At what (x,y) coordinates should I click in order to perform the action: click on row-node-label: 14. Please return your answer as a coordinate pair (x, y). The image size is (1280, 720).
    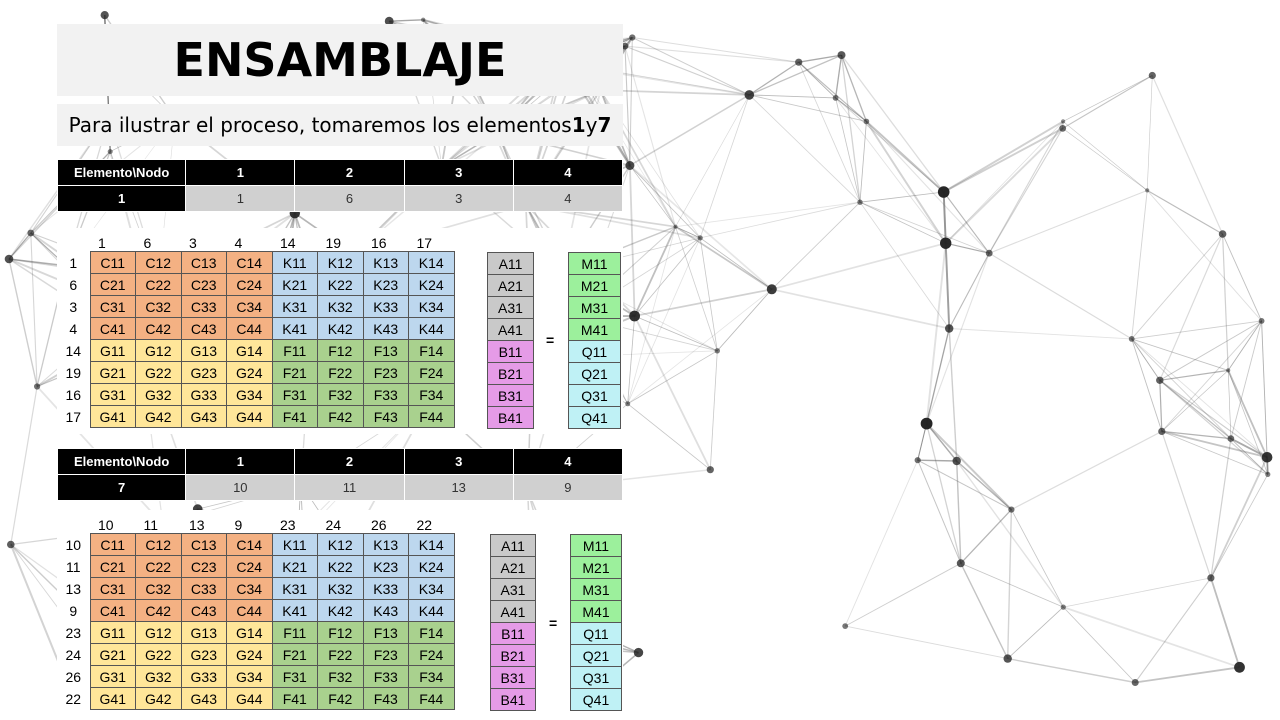
    Looking at the image, I should click on (73, 350).